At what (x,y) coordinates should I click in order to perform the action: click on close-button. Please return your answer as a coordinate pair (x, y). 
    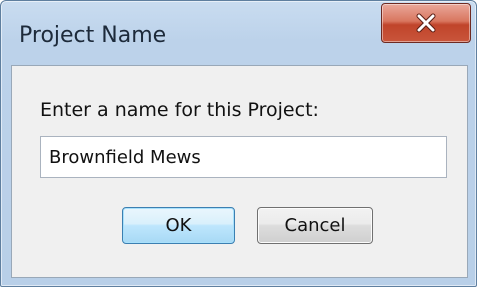
    Looking at the image, I should click on (426, 23).